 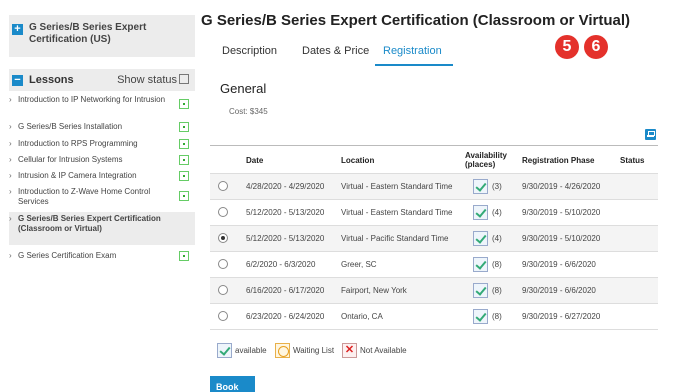 What do you see at coordinates (434, 329) in the screenshot?
I see `table-divider` at bounding box center [434, 329].